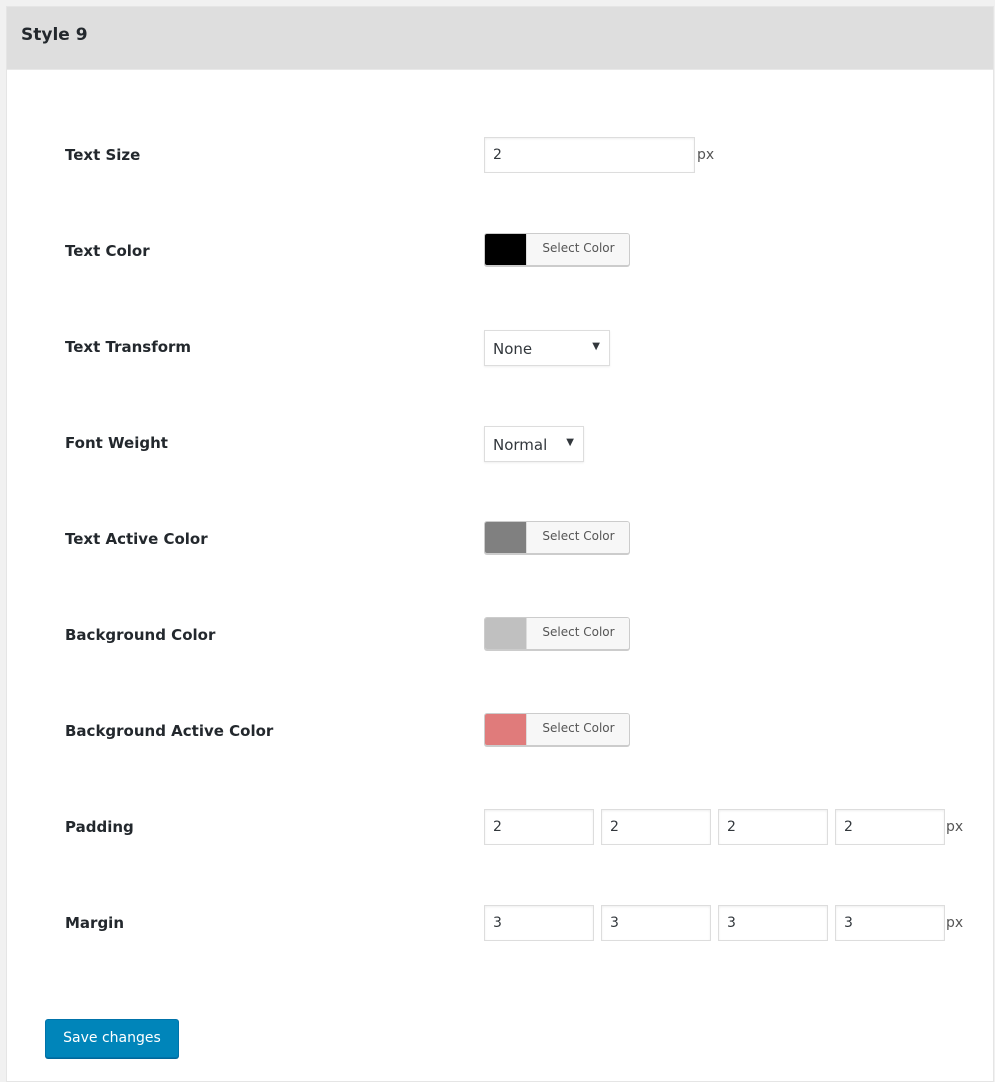 The height and width of the screenshot is (1082, 995). I want to click on margin-label: Margin, so click(95, 923).